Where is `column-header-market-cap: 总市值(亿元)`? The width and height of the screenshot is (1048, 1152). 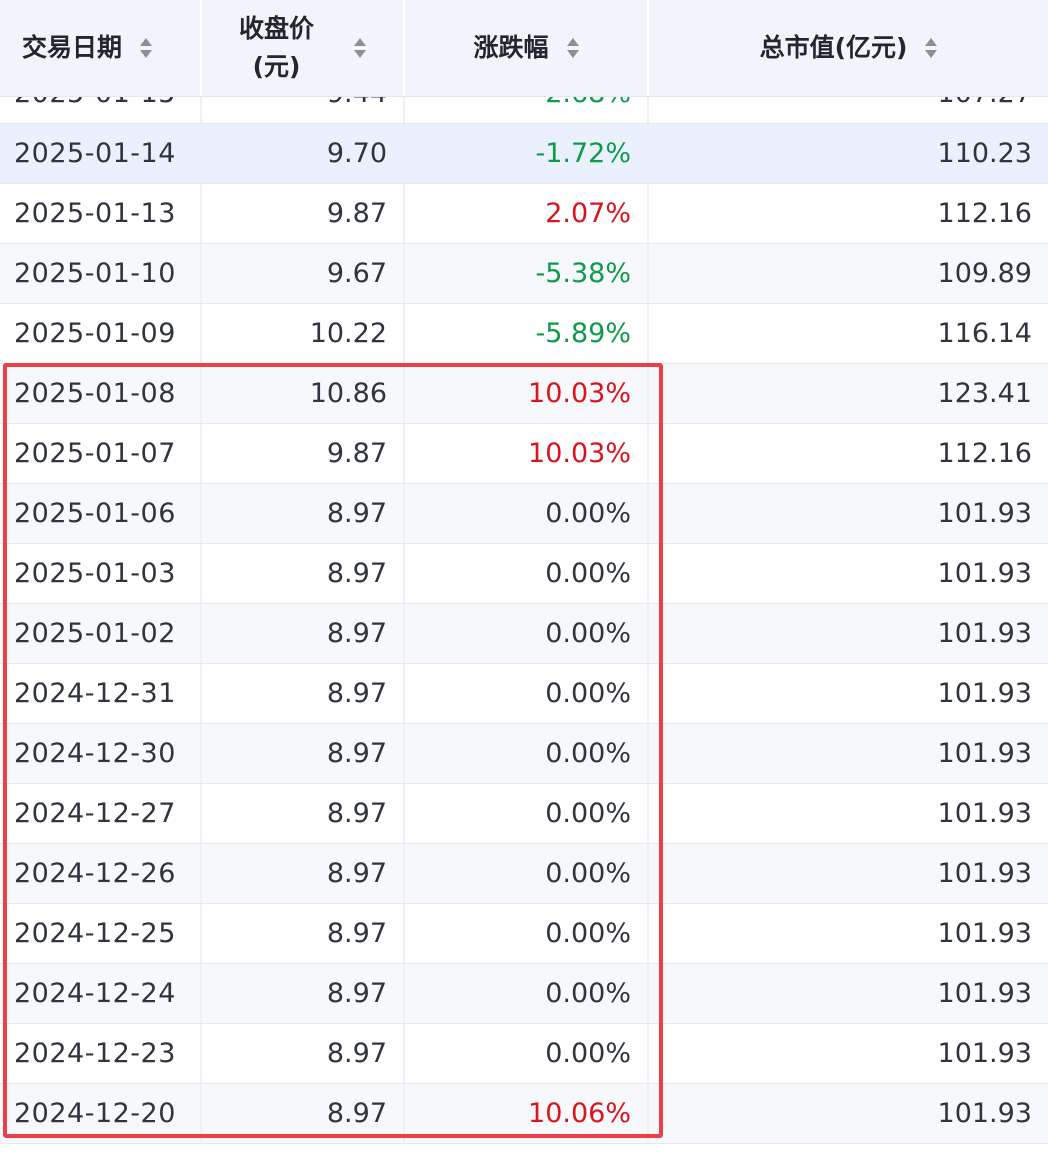 column-header-market-cap: 总市值(亿元) is located at coordinates (848, 48).